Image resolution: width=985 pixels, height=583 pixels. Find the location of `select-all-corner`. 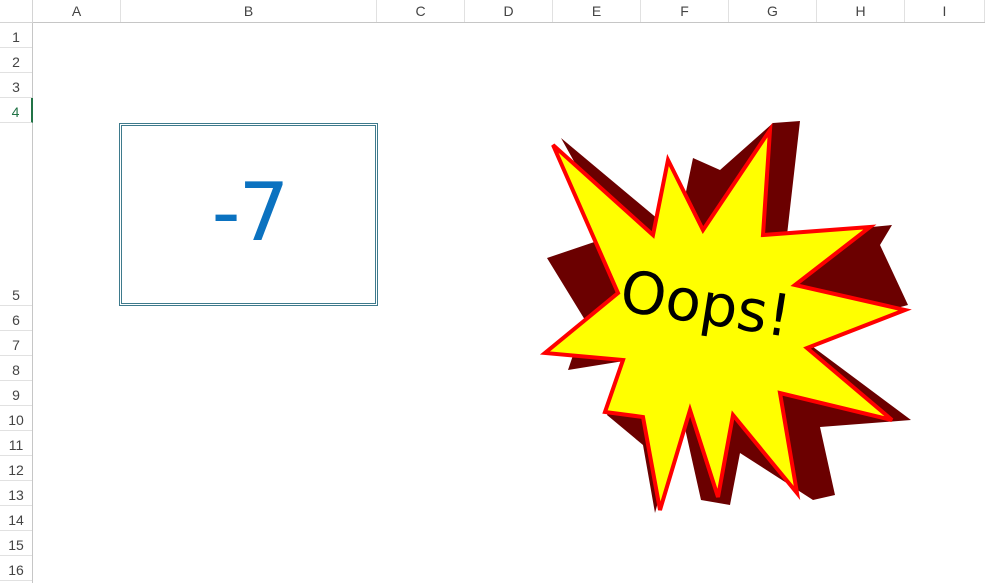

select-all-corner is located at coordinates (16, 11).